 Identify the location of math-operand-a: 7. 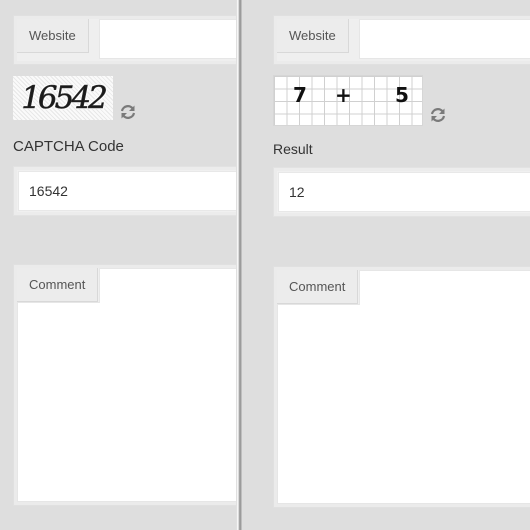
(300, 95).